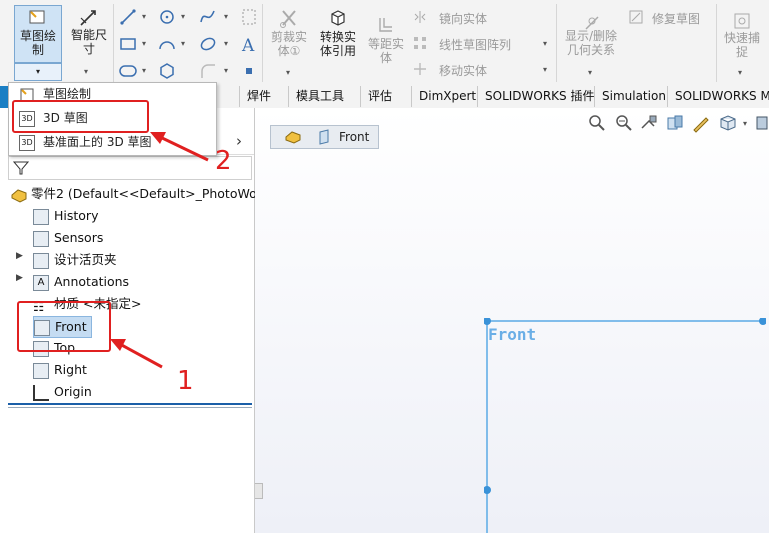 Image resolution: width=769 pixels, height=533 pixels. What do you see at coordinates (249, 17) in the screenshot?
I see `construction-geometry-icon` at bounding box center [249, 17].